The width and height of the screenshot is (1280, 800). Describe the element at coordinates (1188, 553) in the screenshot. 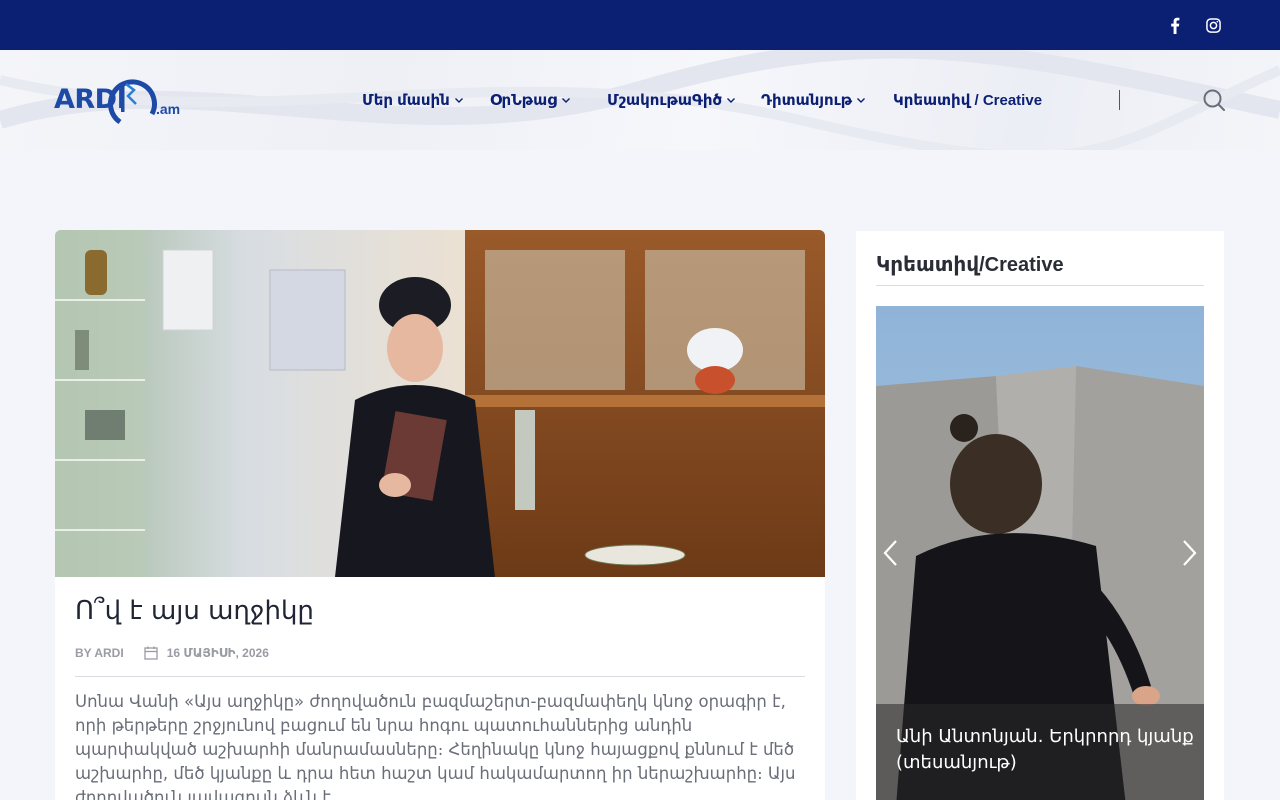

I see `slider-next-icon` at that location.